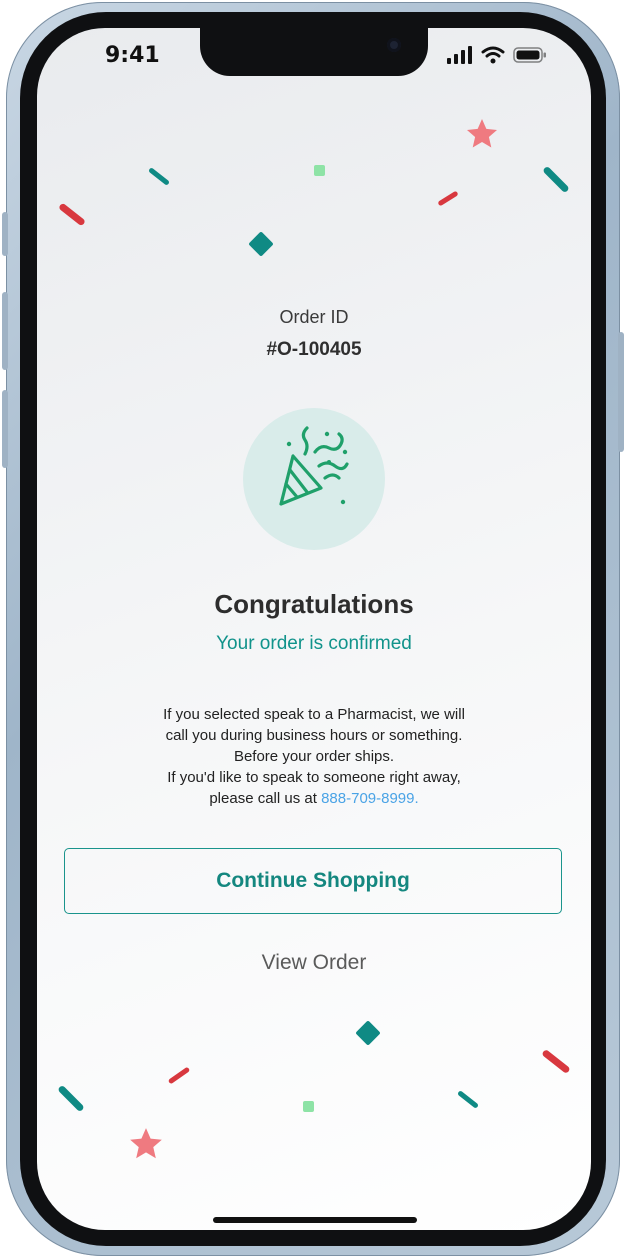 The width and height of the screenshot is (626, 1260). What do you see at coordinates (314, 466) in the screenshot?
I see `party-popper-icon` at bounding box center [314, 466].